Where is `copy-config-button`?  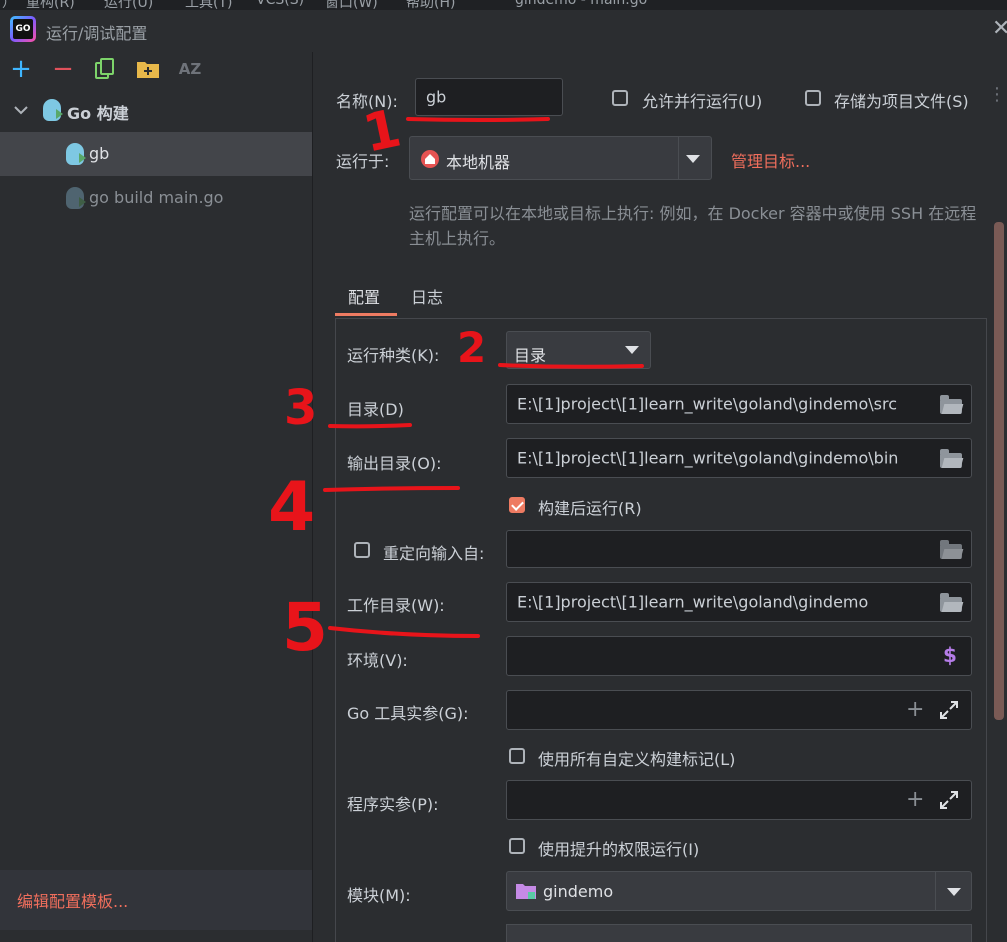
copy-config-button is located at coordinates (105, 69).